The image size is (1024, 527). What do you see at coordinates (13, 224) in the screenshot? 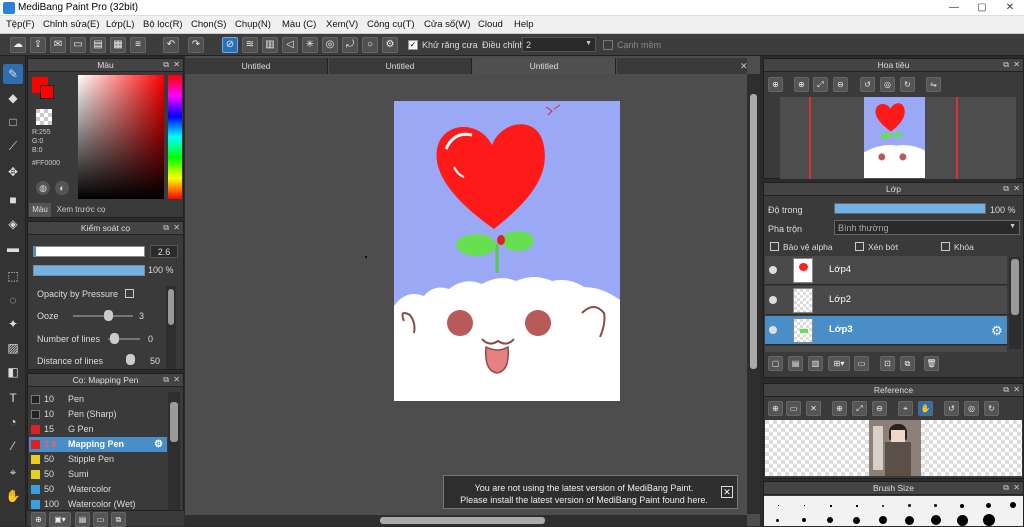
I see `bucket-tool-icon: ◈` at bounding box center [13, 224].